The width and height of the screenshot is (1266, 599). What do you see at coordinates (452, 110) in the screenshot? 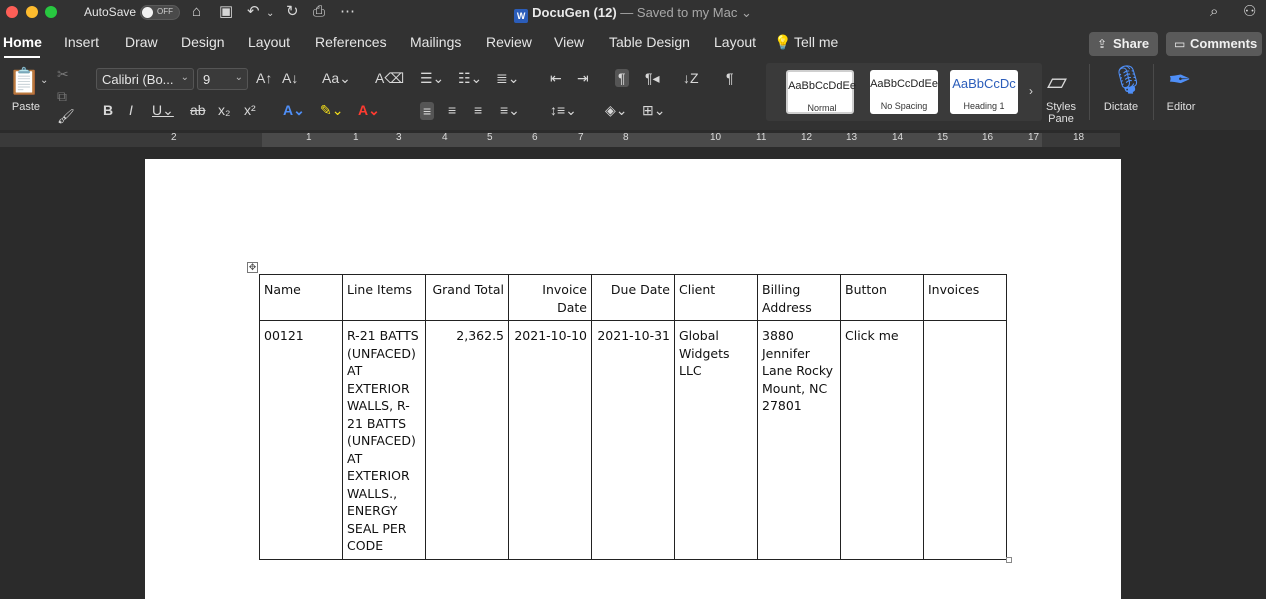
I see `align-center-icon: ≡` at bounding box center [452, 110].